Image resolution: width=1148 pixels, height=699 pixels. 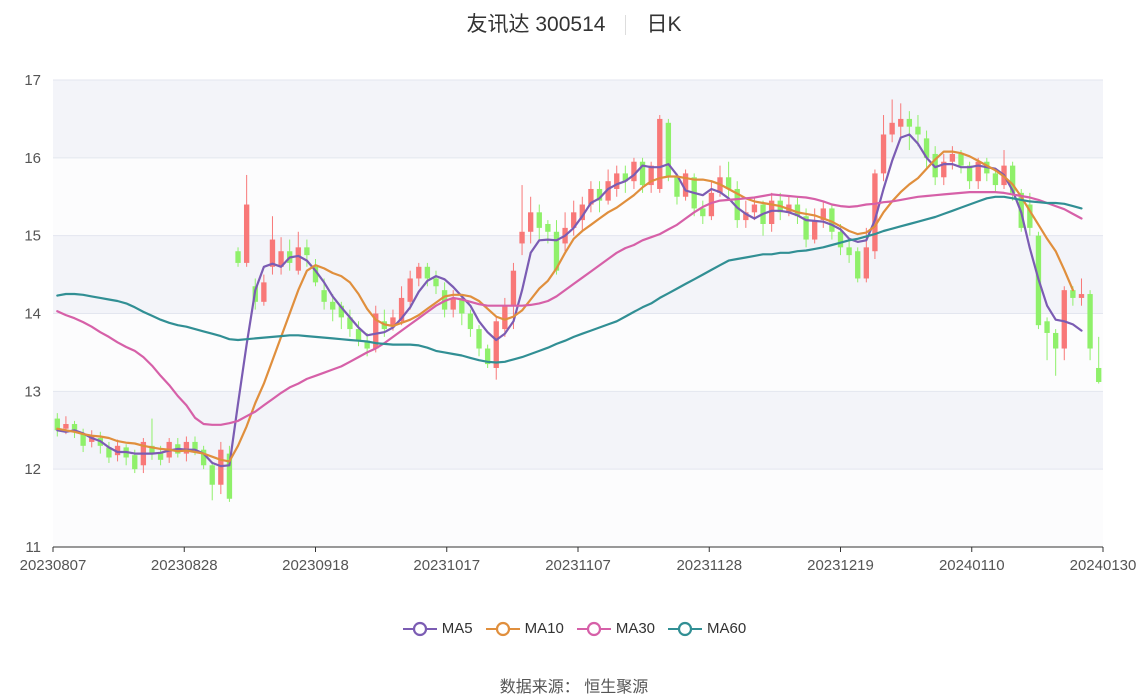 What do you see at coordinates (578, 565) in the screenshot?
I see `x-tick-label: 20231107` at bounding box center [578, 565].